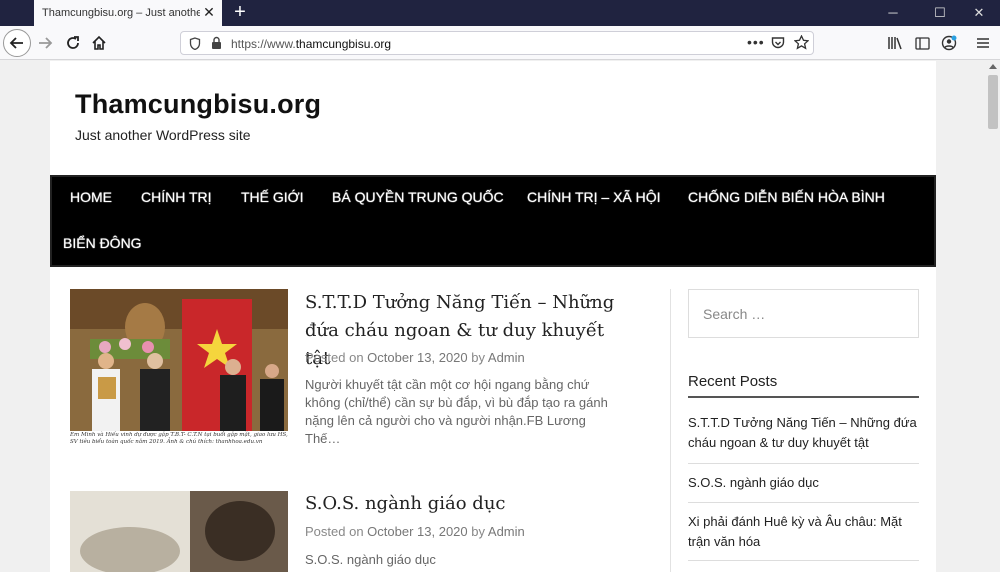 Image resolution: width=1000 pixels, height=572 pixels. What do you see at coordinates (240, 12) in the screenshot?
I see `new-tab-icon: +` at bounding box center [240, 12].